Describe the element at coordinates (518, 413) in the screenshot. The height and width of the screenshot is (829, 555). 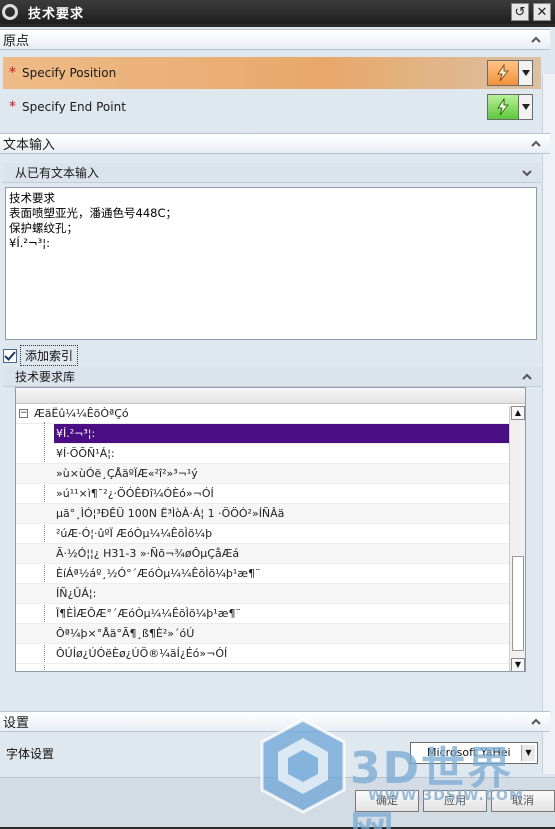
I see `scroll-up-icon: ▲` at that location.